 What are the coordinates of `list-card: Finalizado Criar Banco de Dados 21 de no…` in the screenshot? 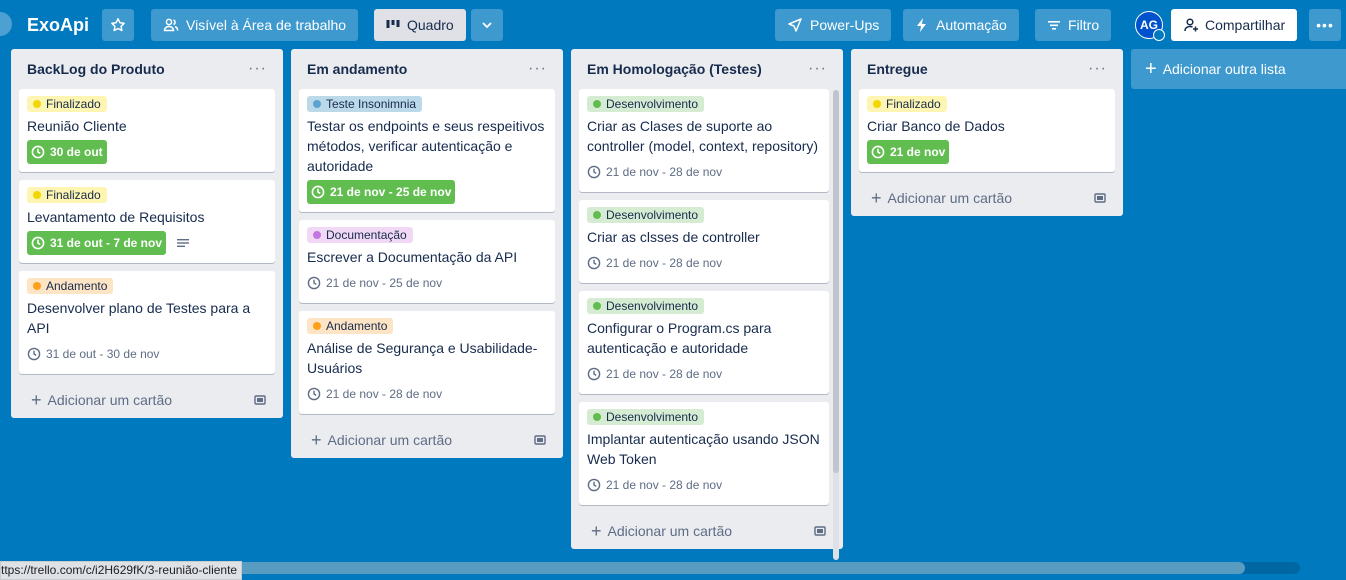 It's located at (987, 130).